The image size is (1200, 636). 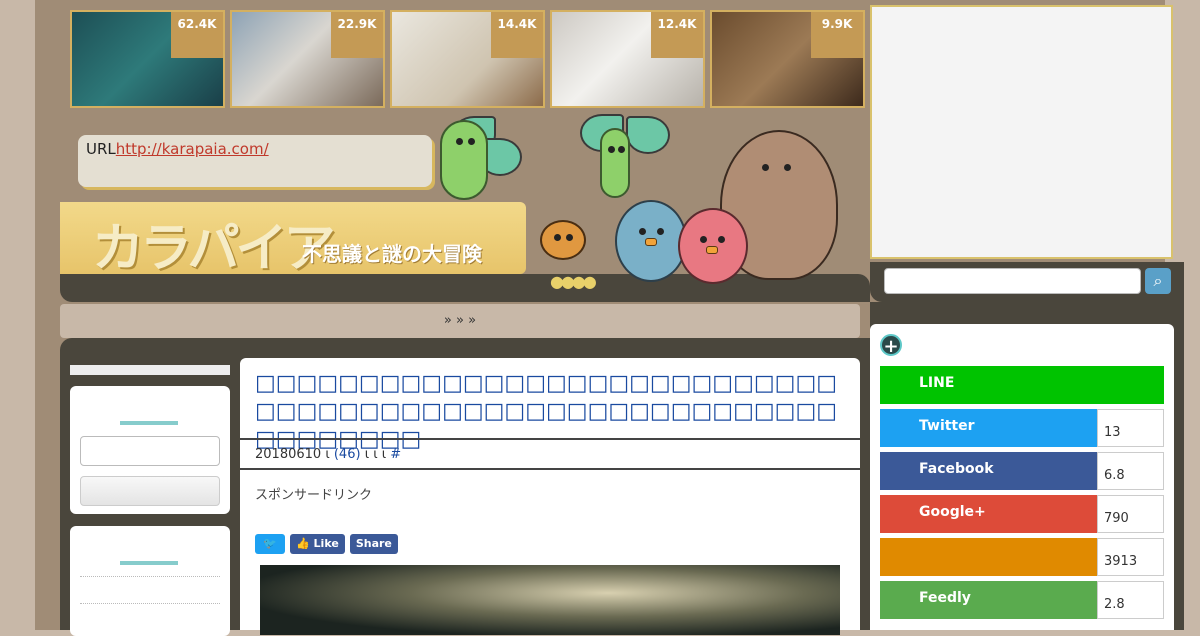 What do you see at coordinates (307, 59) in the screenshot?
I see `thumbnail-2: 22.9K` at bounding box center [307, 59].